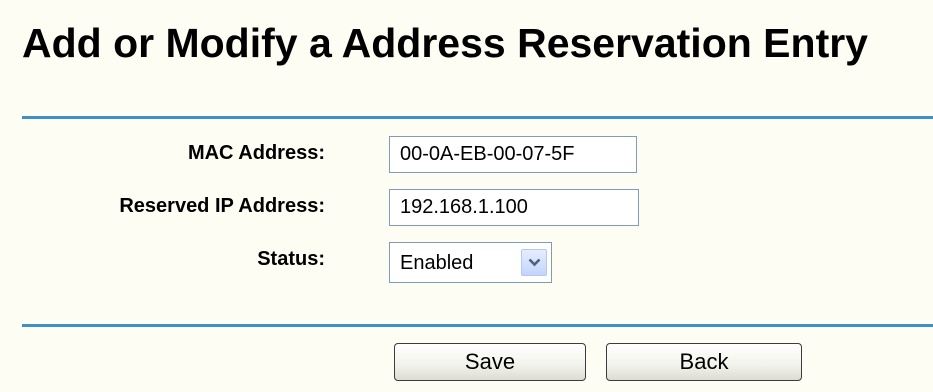 The height and width of the screenshot is (392, 933). I want to click on mac-address-input, so click(513, 154).